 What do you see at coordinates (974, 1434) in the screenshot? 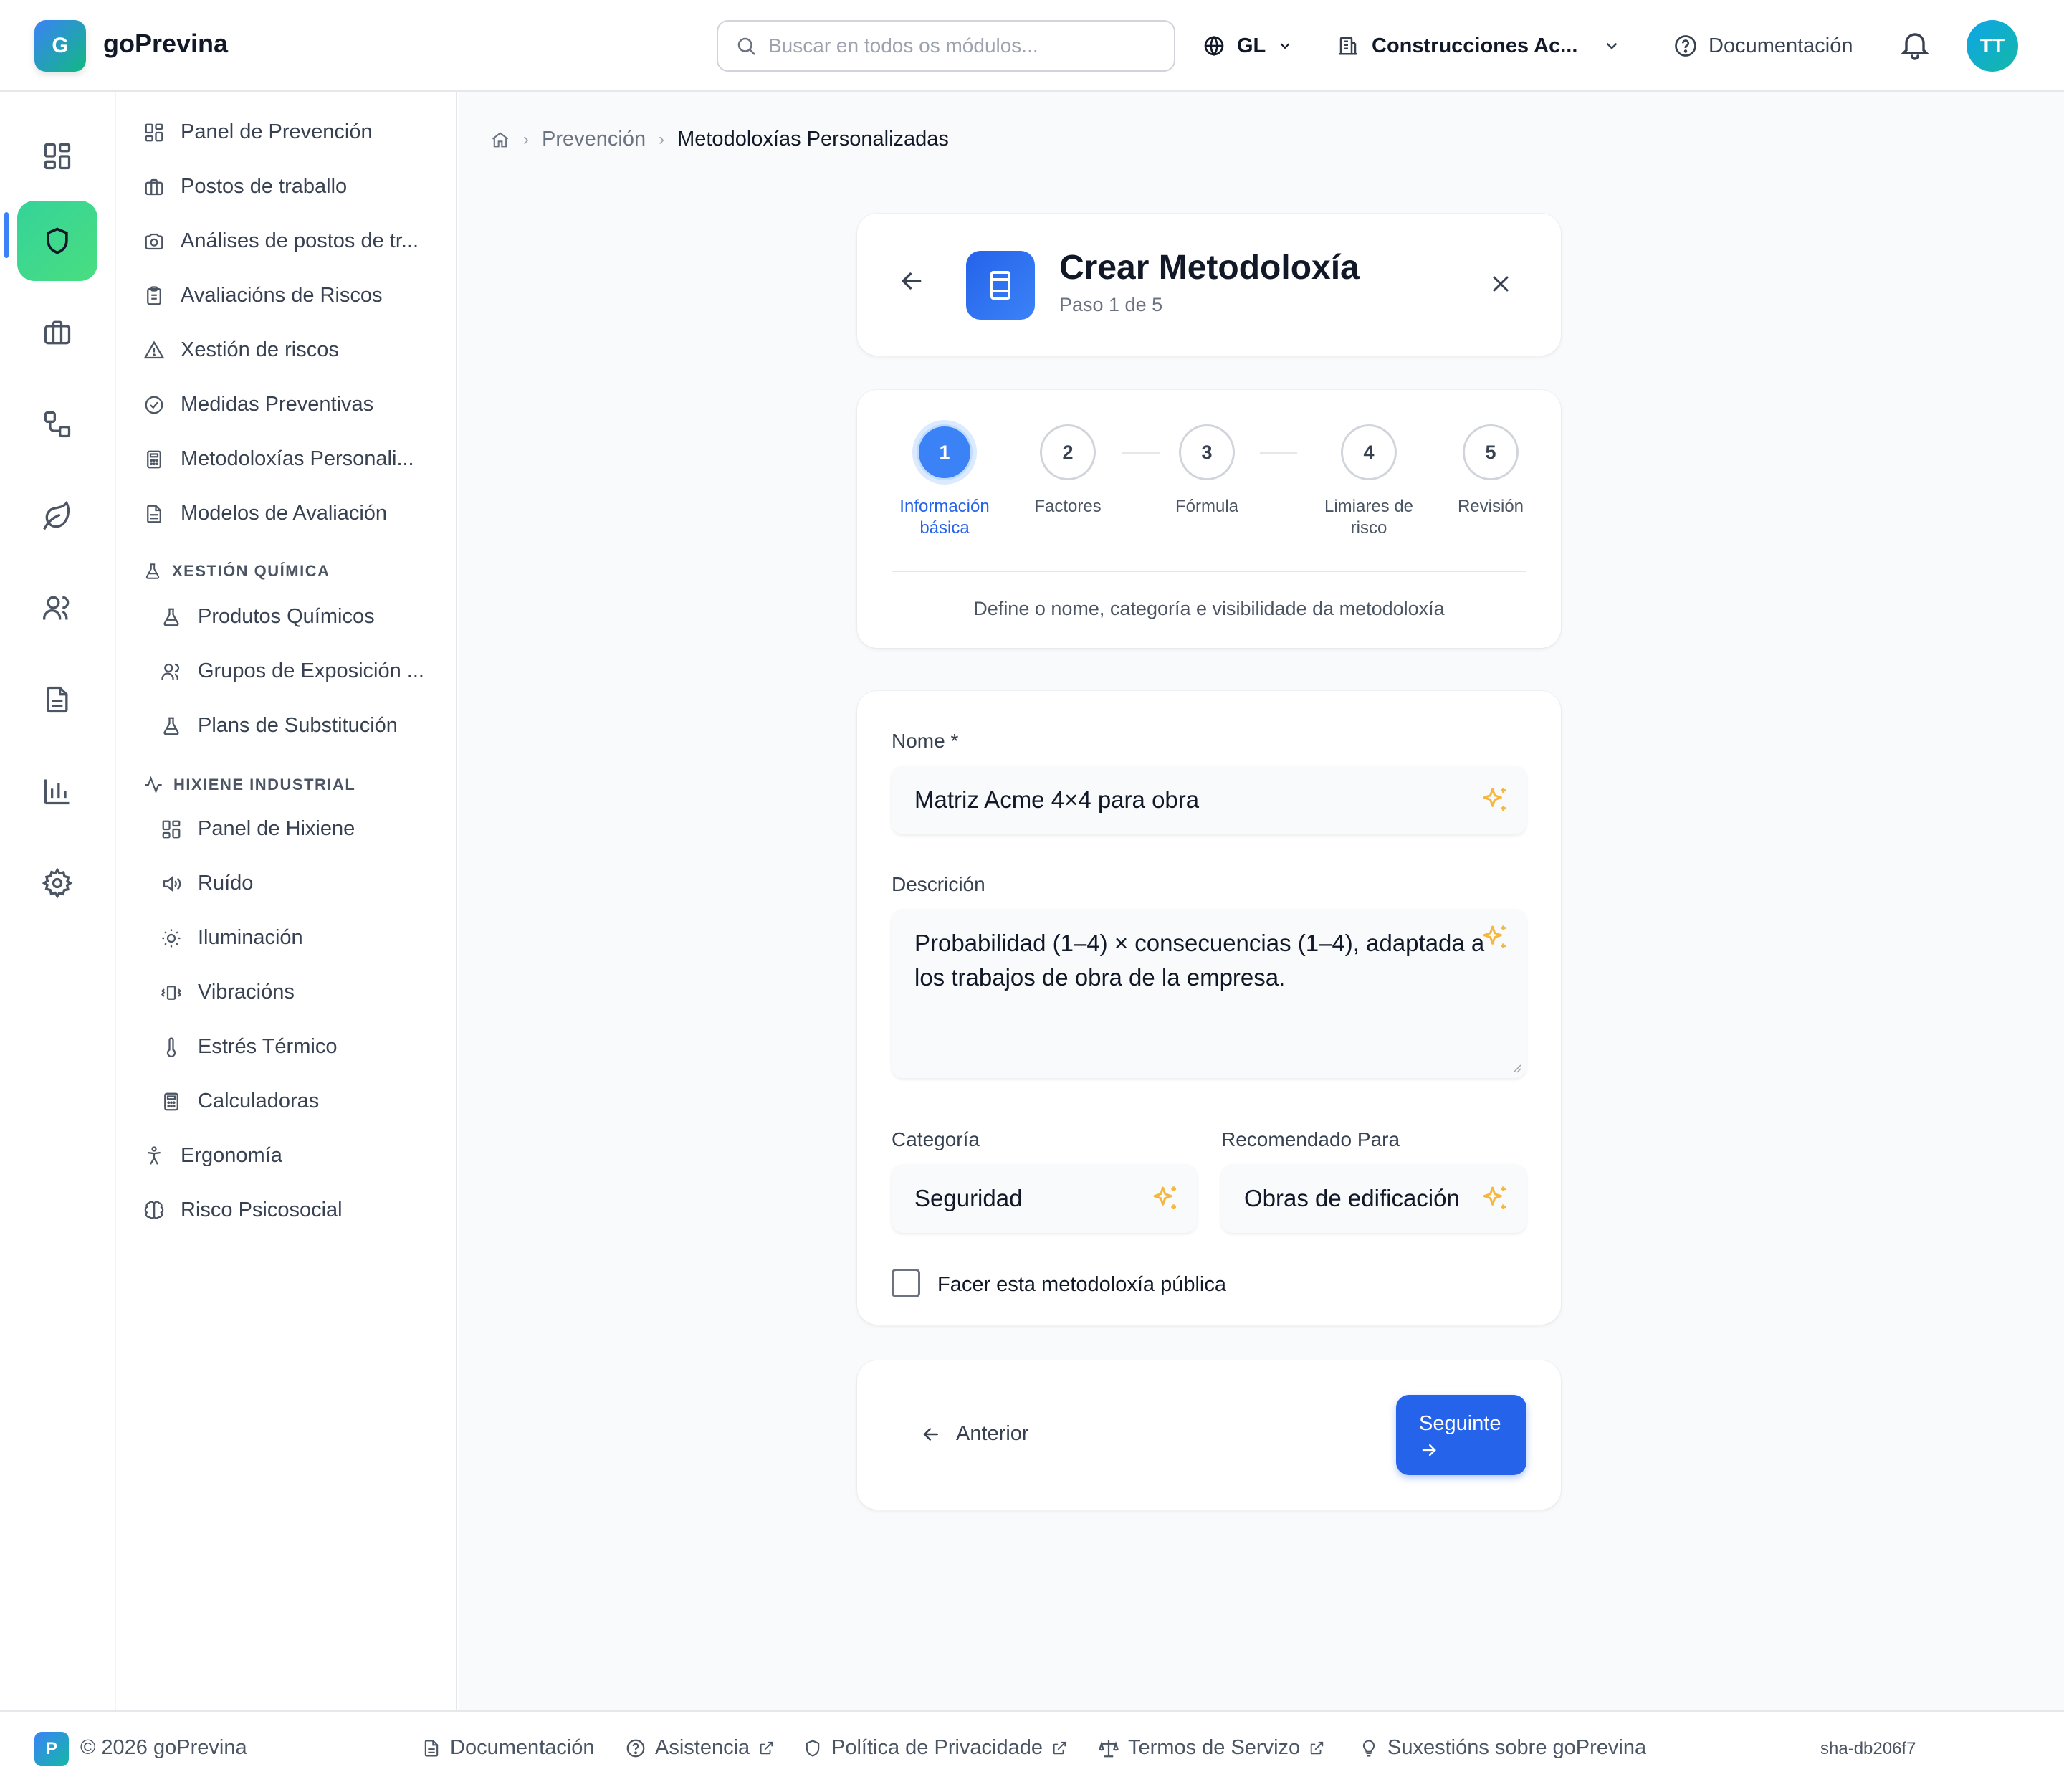
I see `previous-button: Anterior` at bounding box center [974, 1434].